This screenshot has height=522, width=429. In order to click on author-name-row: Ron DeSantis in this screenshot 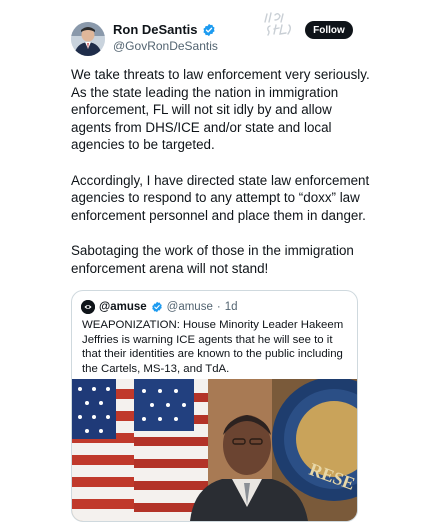, I will do `click(164, 29)`.